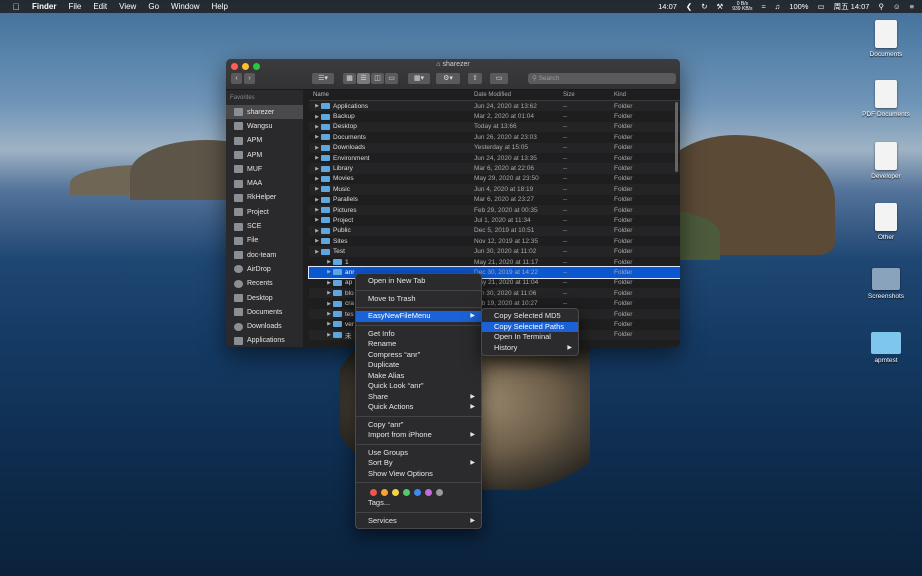 This screenshot has height=576, width=922. What do you see at coordinates (406, 492) in the screenshot?
I see `tag-green` at bounding box center [406, 492].